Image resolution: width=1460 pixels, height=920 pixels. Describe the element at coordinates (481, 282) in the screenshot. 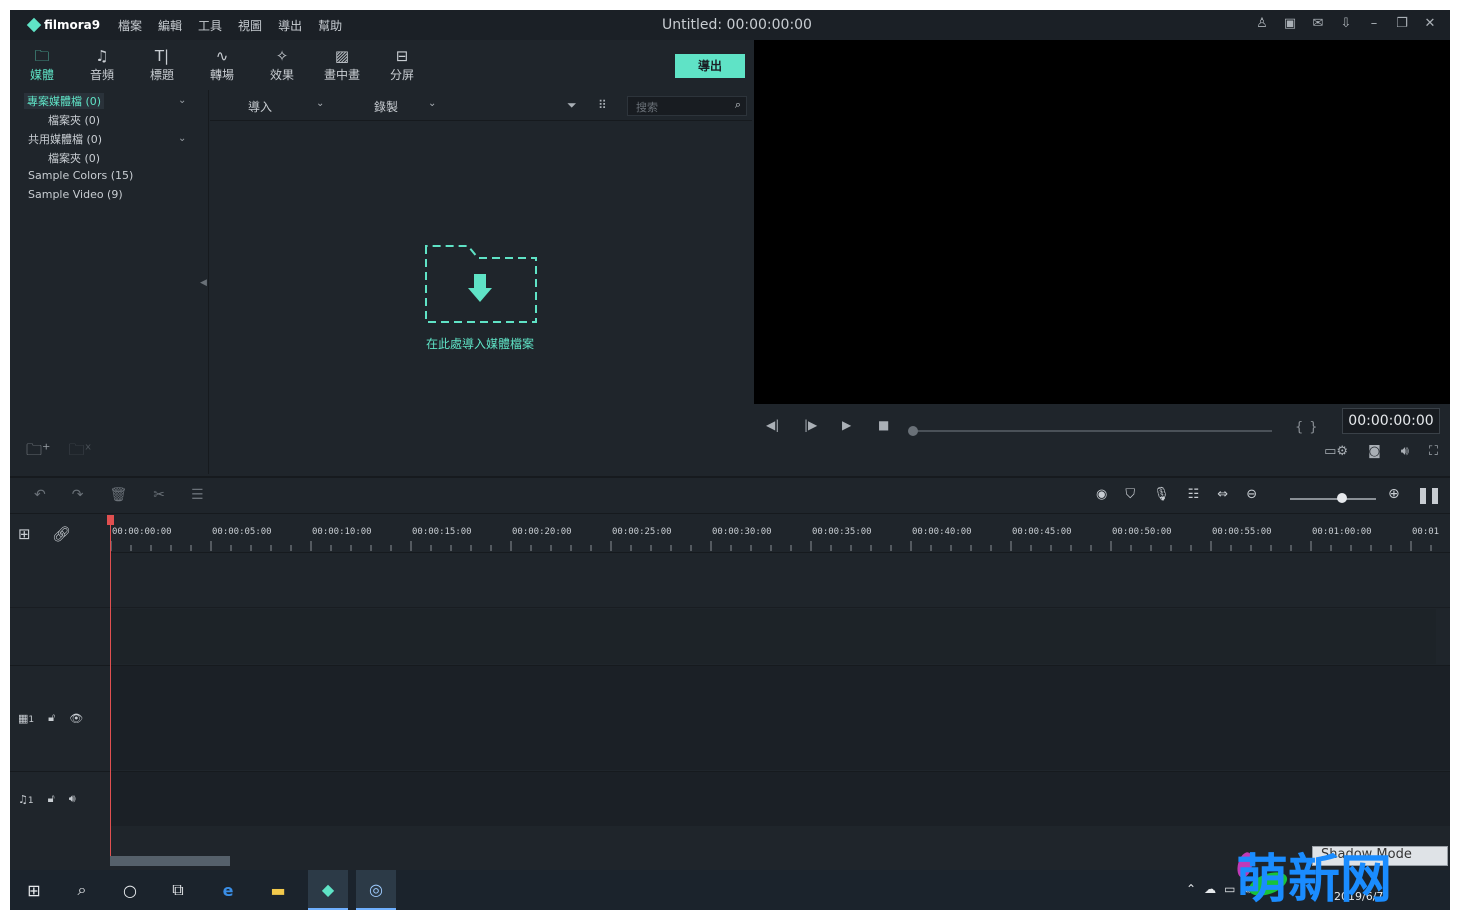

I see `drop-folder-icon` at that location.